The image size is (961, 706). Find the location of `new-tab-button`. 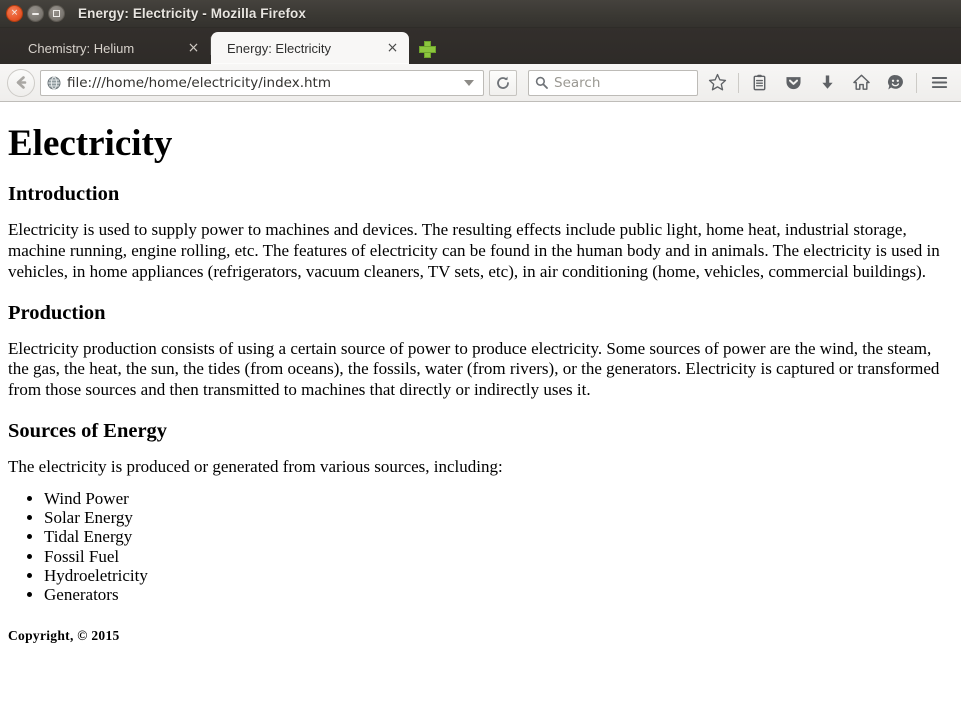

new-tab-button is located at coordinates (426, 48).